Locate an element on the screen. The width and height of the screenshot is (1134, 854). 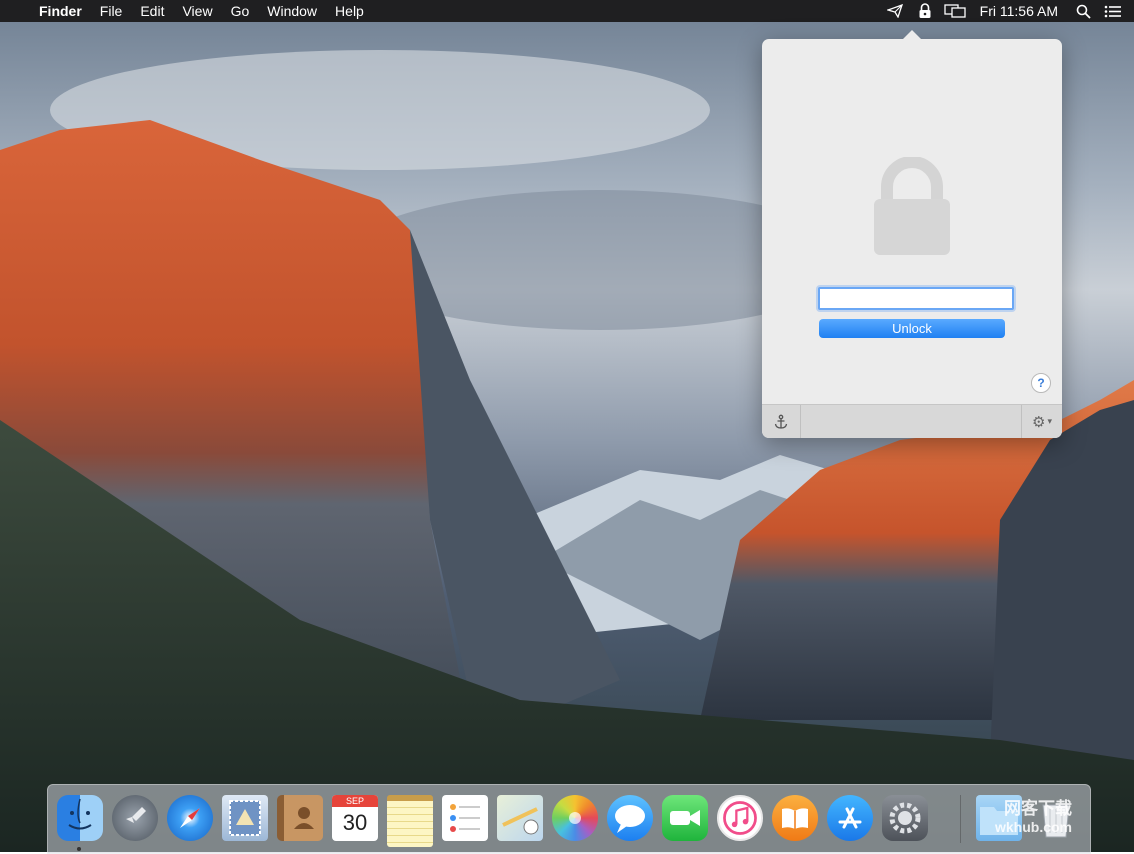
gear-icon is located at coordinates (905, 818).